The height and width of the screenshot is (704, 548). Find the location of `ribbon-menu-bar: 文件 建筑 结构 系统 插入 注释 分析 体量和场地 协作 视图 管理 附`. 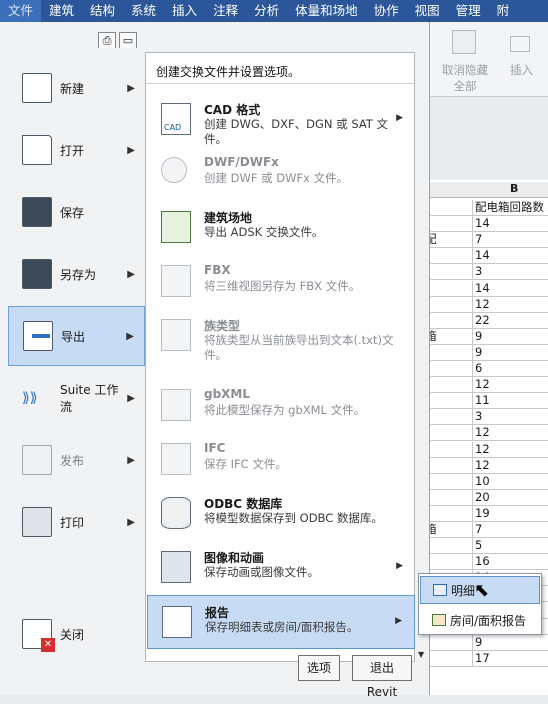

ribbon-menu-bar: 文件 建筑 结构 系统 插入 注释 分析 体量和场地 协作 视图 管理 附 is located at coordinates (274, 11).